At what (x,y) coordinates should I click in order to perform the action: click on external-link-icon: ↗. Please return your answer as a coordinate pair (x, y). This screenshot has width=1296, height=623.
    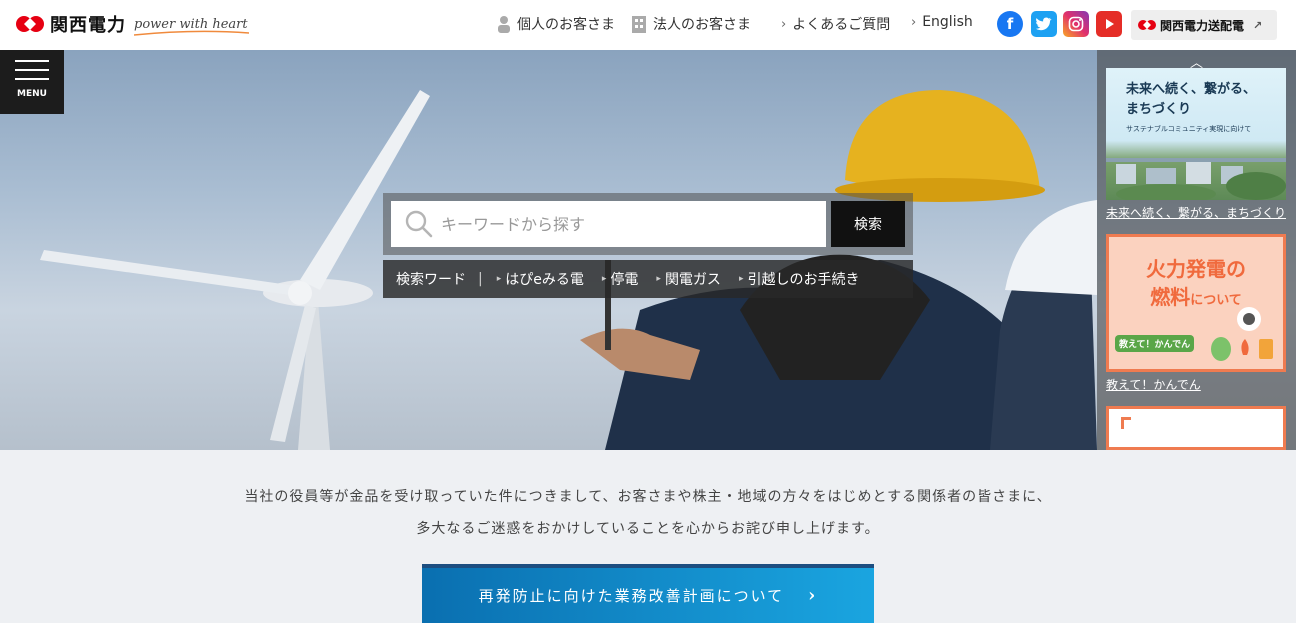
    Looking at the image, I should click on (1258, 25).